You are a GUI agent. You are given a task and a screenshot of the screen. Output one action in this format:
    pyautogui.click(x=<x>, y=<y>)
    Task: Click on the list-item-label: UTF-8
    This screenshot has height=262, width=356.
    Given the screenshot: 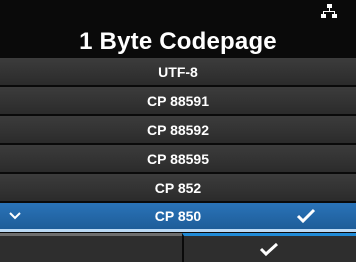 What is the action you would take?
    pyautogui.click(x=178, y=71)
    